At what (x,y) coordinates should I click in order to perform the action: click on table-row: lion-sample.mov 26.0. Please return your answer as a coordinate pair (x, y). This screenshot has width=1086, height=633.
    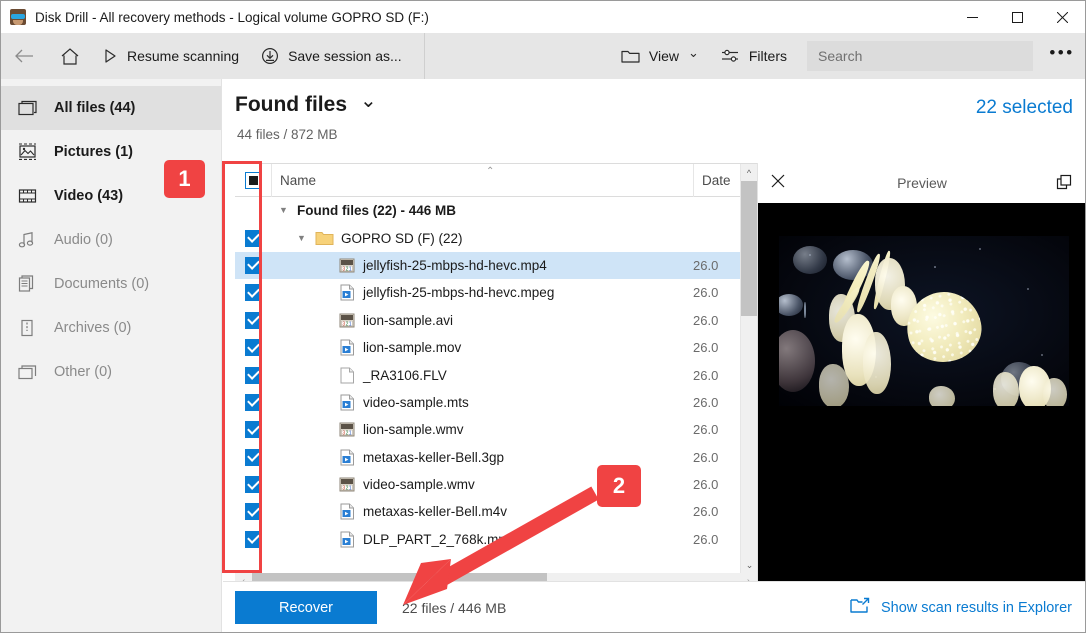
    Looking at the image, I should click on (496, 347).